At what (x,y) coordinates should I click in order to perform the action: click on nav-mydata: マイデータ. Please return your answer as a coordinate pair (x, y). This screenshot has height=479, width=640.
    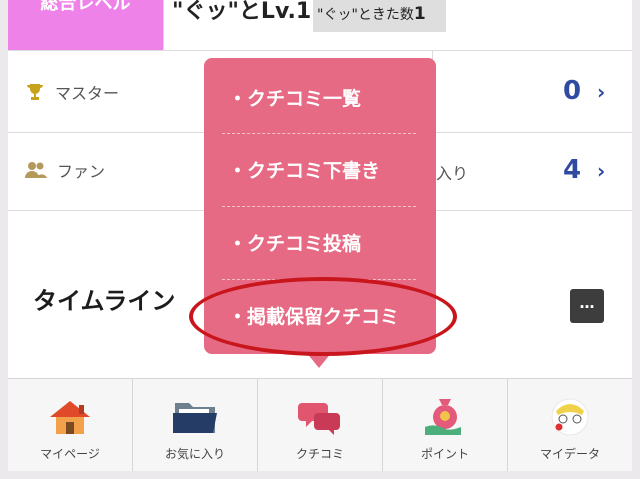
    Looking at the image, I should click on (570, 425).